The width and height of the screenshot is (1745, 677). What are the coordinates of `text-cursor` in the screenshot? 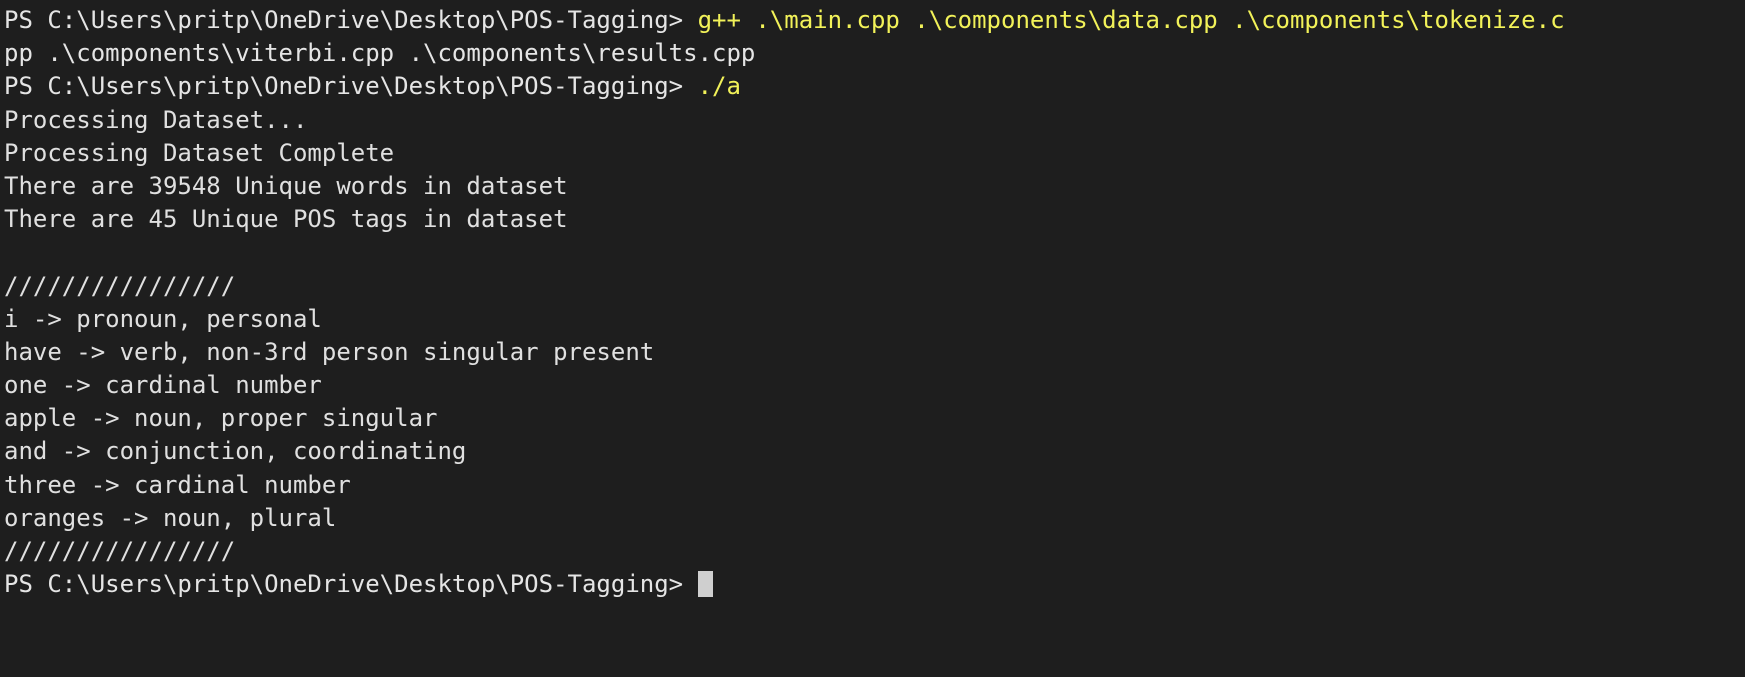 It's located at (705, 584).